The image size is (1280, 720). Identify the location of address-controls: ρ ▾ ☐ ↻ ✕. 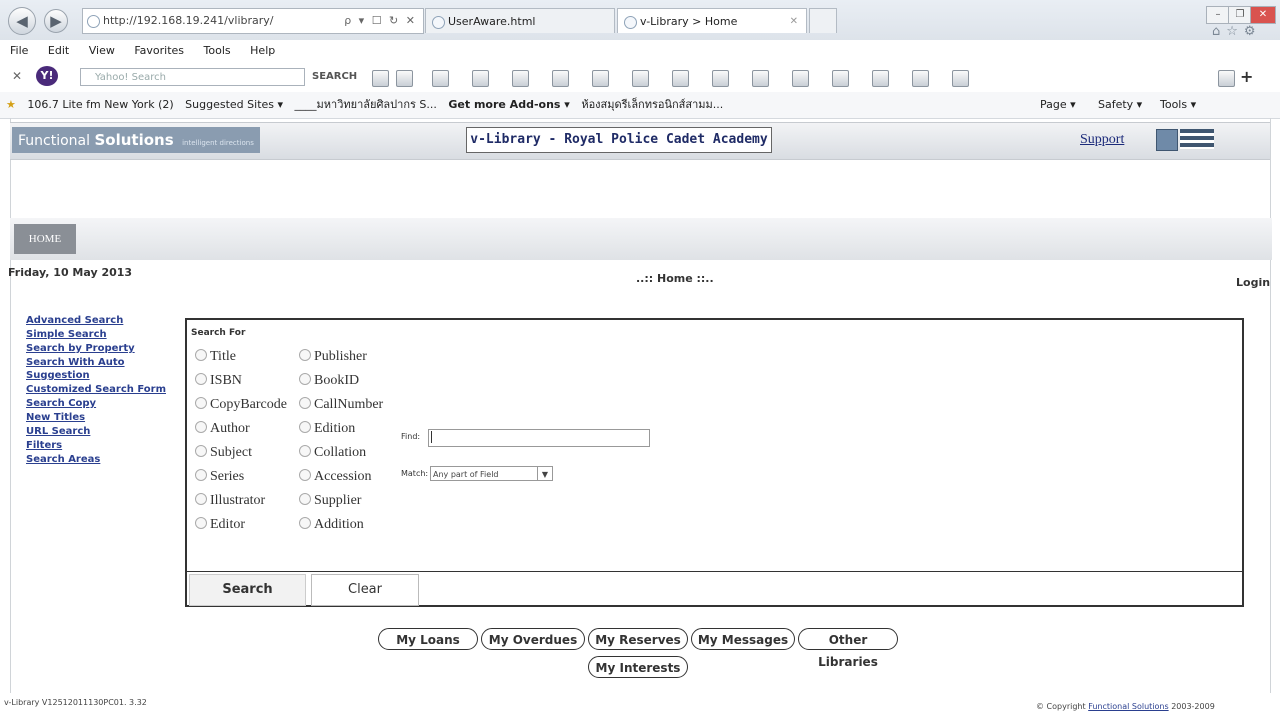
(380, 21).